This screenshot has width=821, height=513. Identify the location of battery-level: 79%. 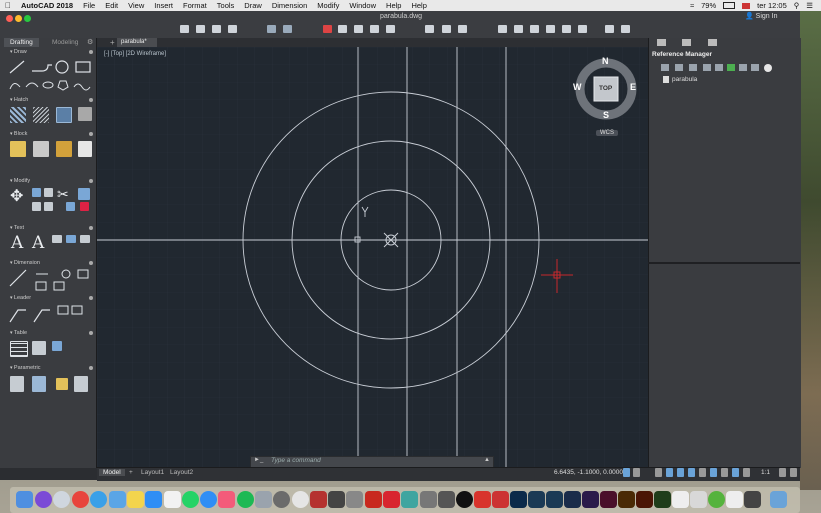
(708, 5).